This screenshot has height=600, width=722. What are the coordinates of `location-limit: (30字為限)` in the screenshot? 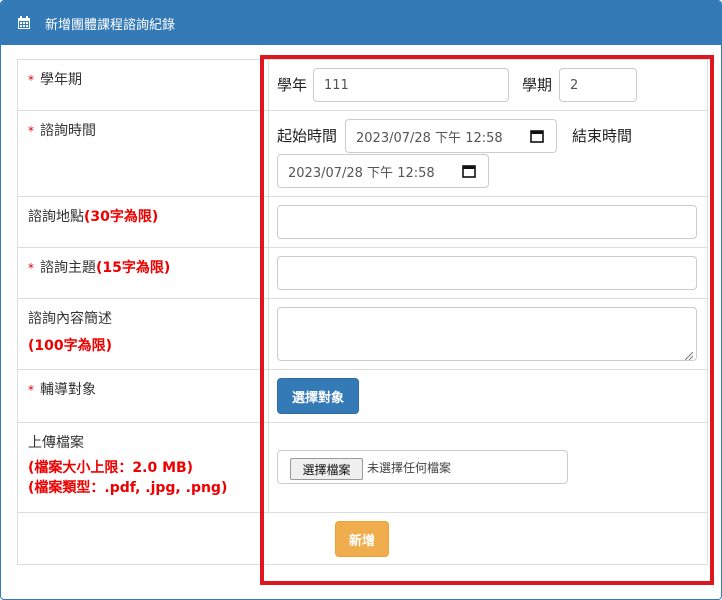 It's located at (121, 217).